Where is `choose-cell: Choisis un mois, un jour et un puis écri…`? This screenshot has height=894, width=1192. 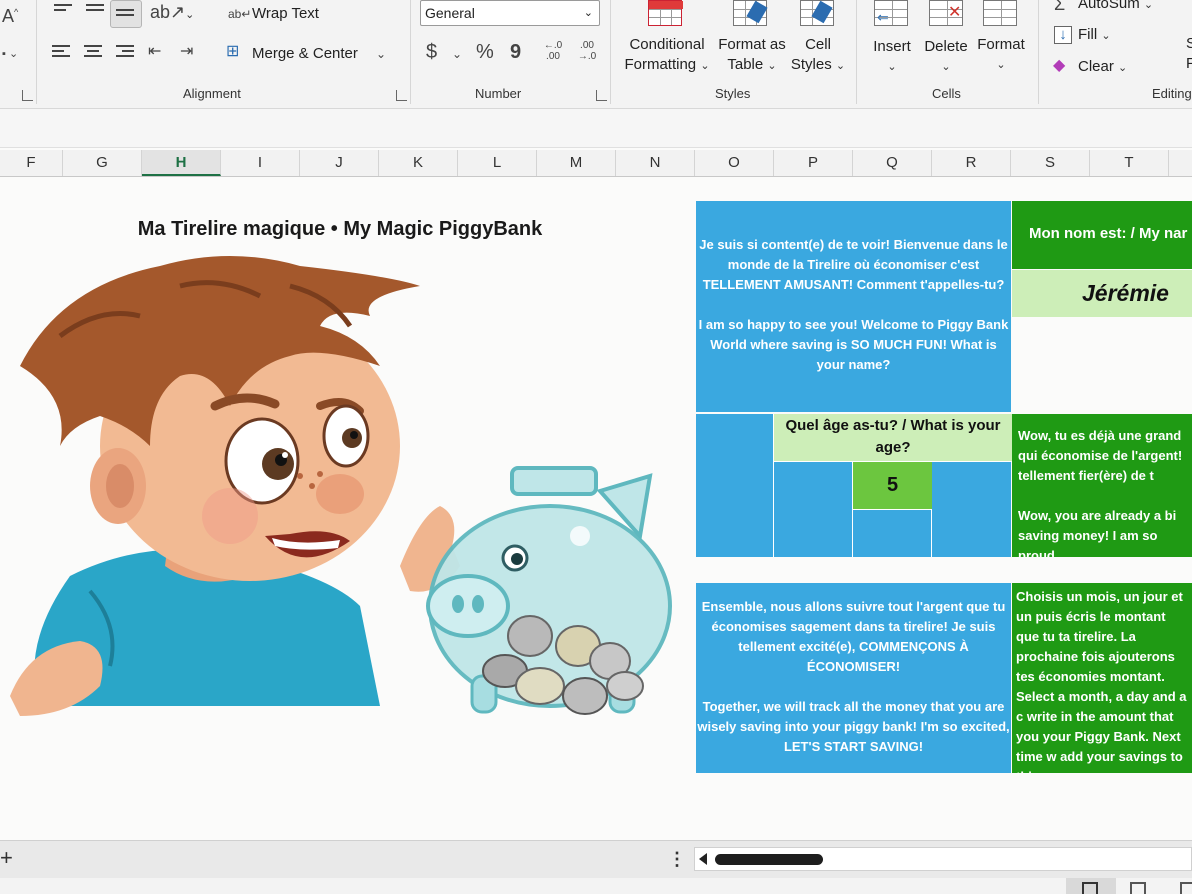
choose-cell: Choisis un mois, un jour et un puis écri… is located at coordinates (1102, 678).